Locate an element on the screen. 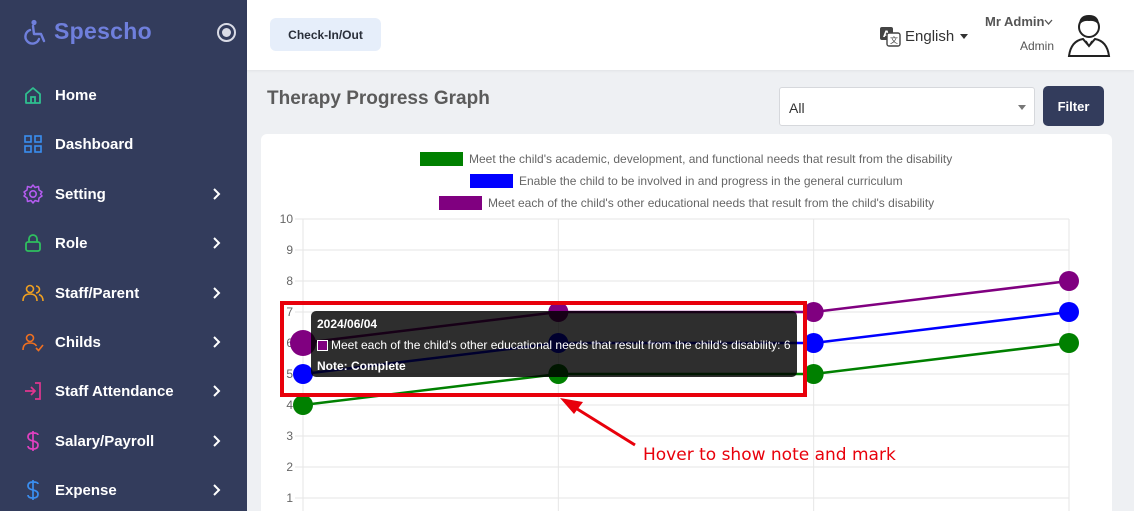 The image size is (1134, 511). y-tick-label: 9 is located at coordinates (289, 250).